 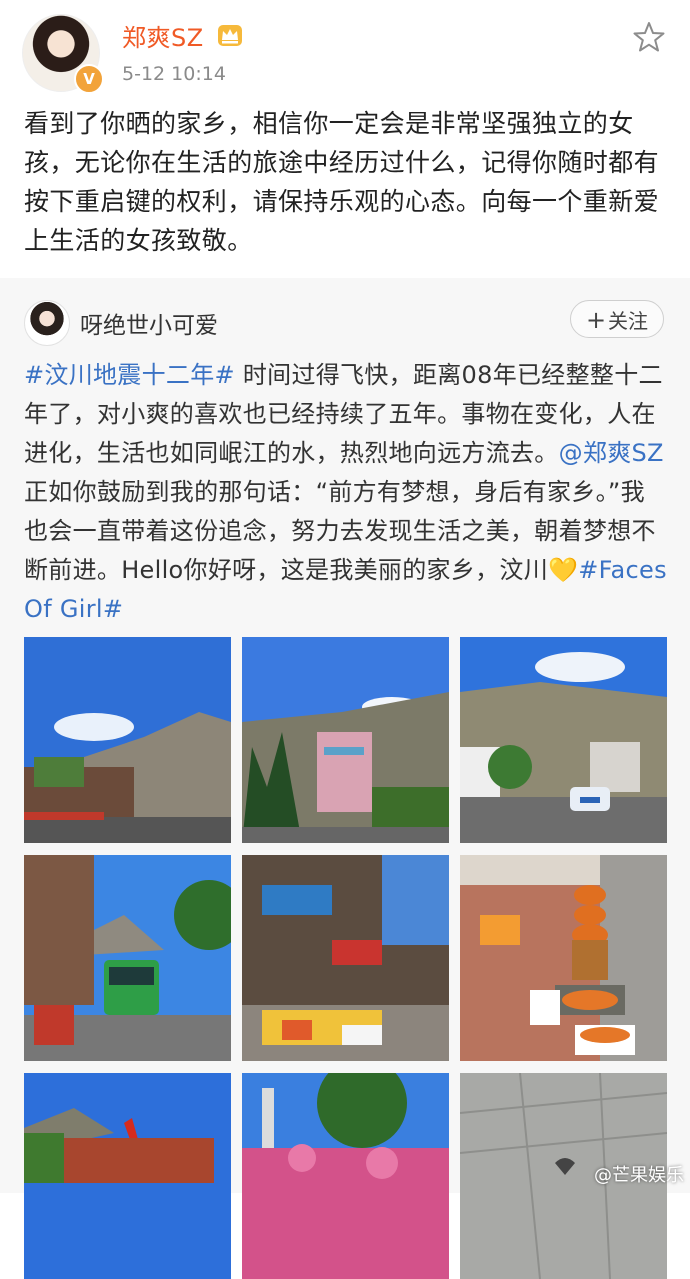 I want to click on repost-username: 呀绝世小可爱, so click(x=149, y=323).